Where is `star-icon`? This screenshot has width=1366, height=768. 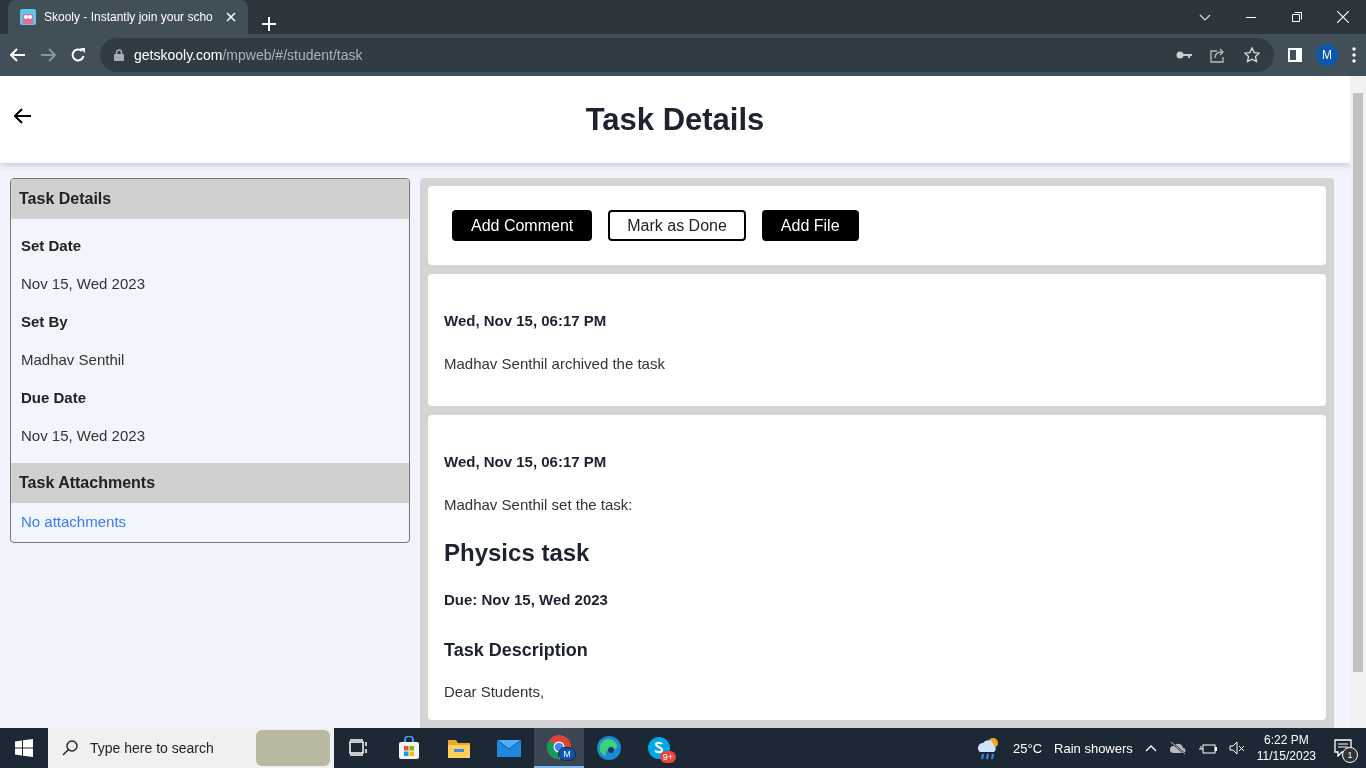
star-icon is located at coordinates (1252, 55).